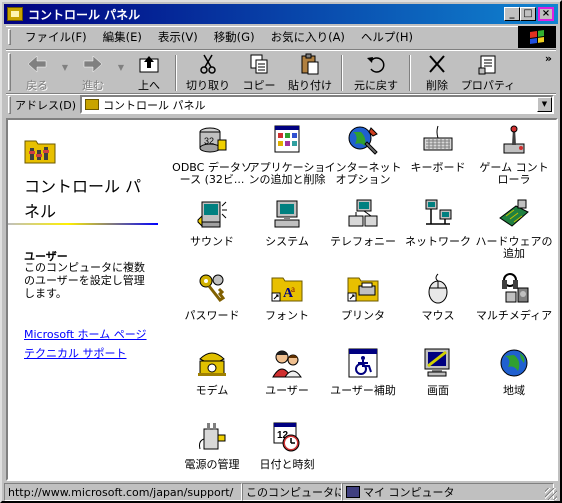 Image resolution: width=562 pixels, height=503 pixels. Describe the element at coordinates (287, 364) in the screenshot. I see `users-icon` at that location.